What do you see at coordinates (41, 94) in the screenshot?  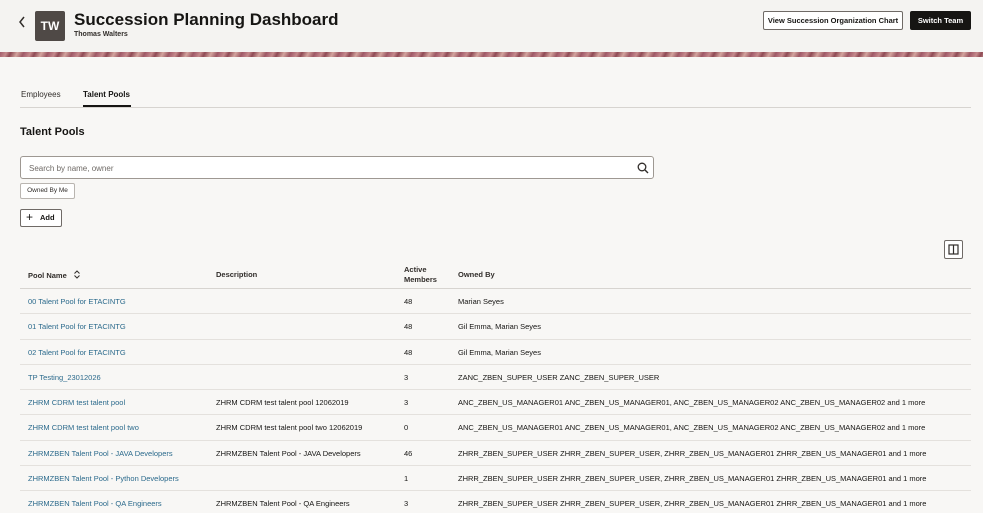 I see `tab-employees: Employees` at bounding box center [41, 94].